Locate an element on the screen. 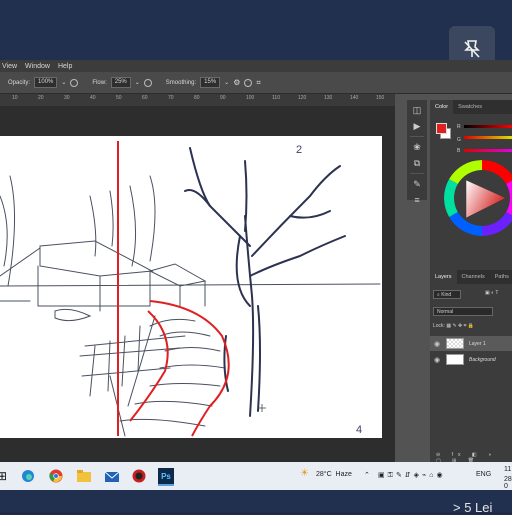  filter-kind-value: Kind is located at coordinates (446, 295).